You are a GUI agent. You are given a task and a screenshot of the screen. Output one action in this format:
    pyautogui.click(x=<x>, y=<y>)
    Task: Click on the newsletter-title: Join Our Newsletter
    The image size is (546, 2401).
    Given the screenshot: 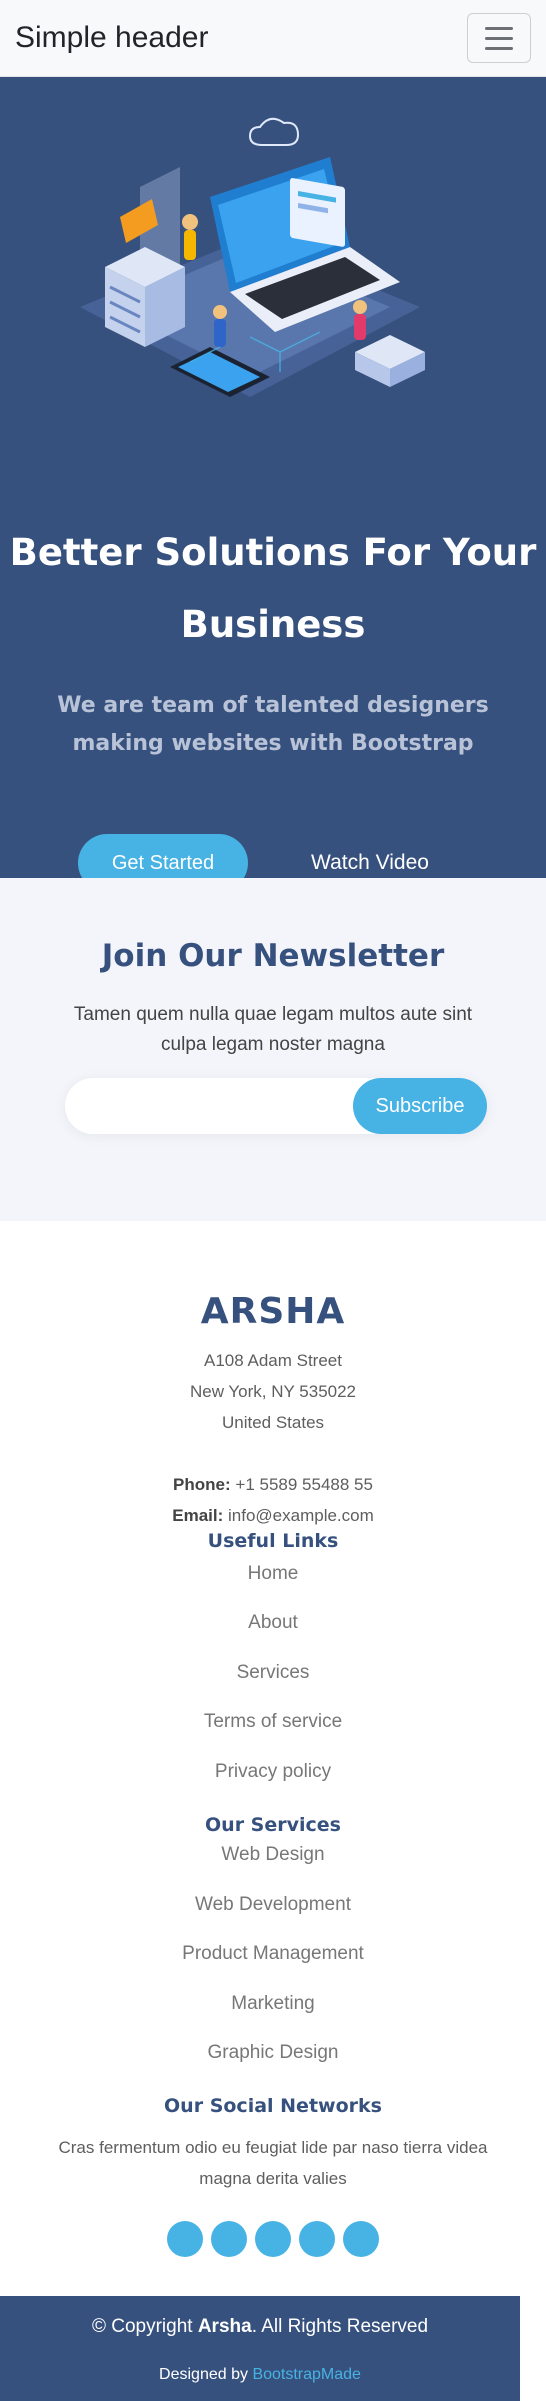 What is the action you would take?
    pyautogui.click(x=273, y=956)
    